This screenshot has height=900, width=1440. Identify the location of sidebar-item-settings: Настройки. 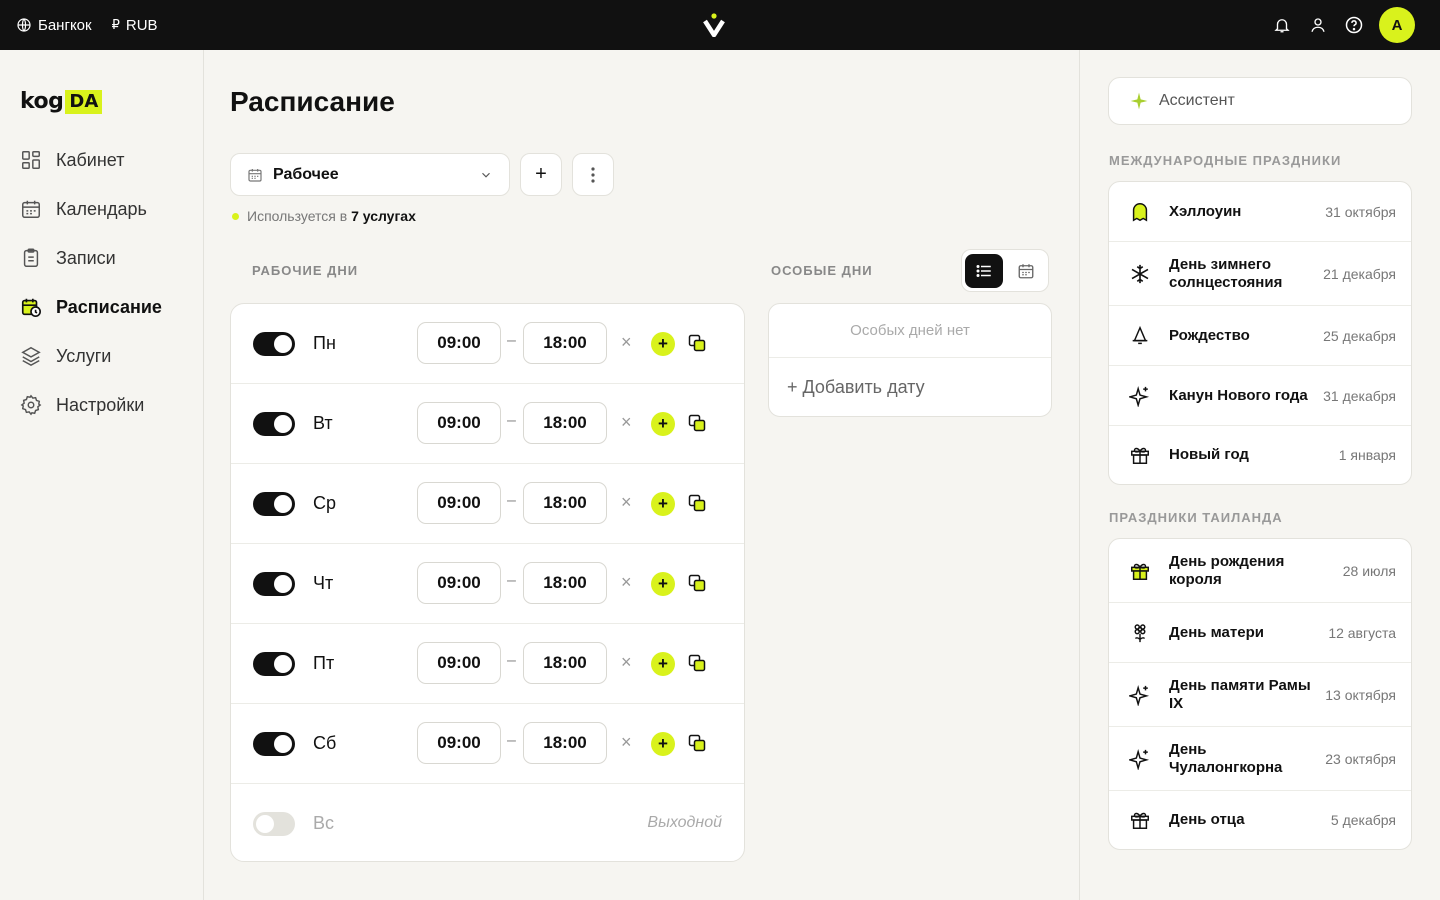
(91, 405).